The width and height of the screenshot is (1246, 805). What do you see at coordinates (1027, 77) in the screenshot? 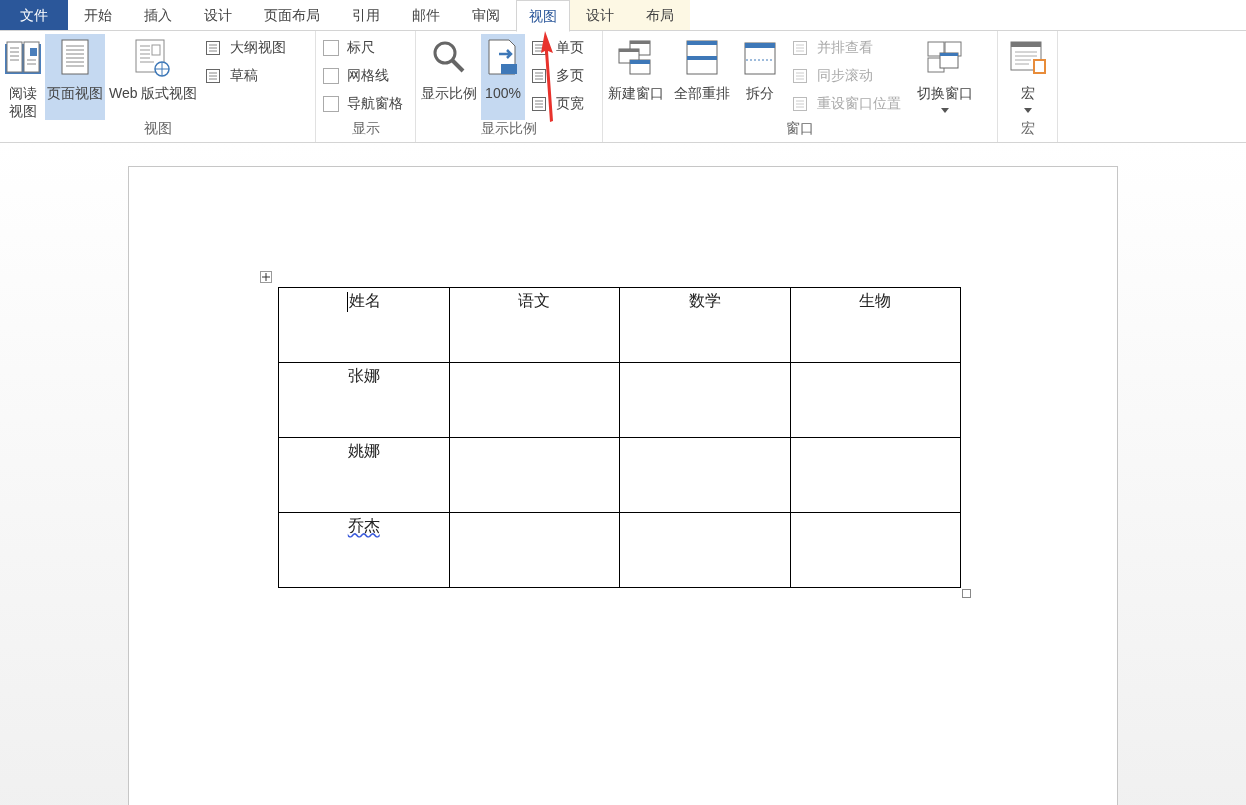
I see `dropdown-button: 宏` at bounding box center [1027, 77].